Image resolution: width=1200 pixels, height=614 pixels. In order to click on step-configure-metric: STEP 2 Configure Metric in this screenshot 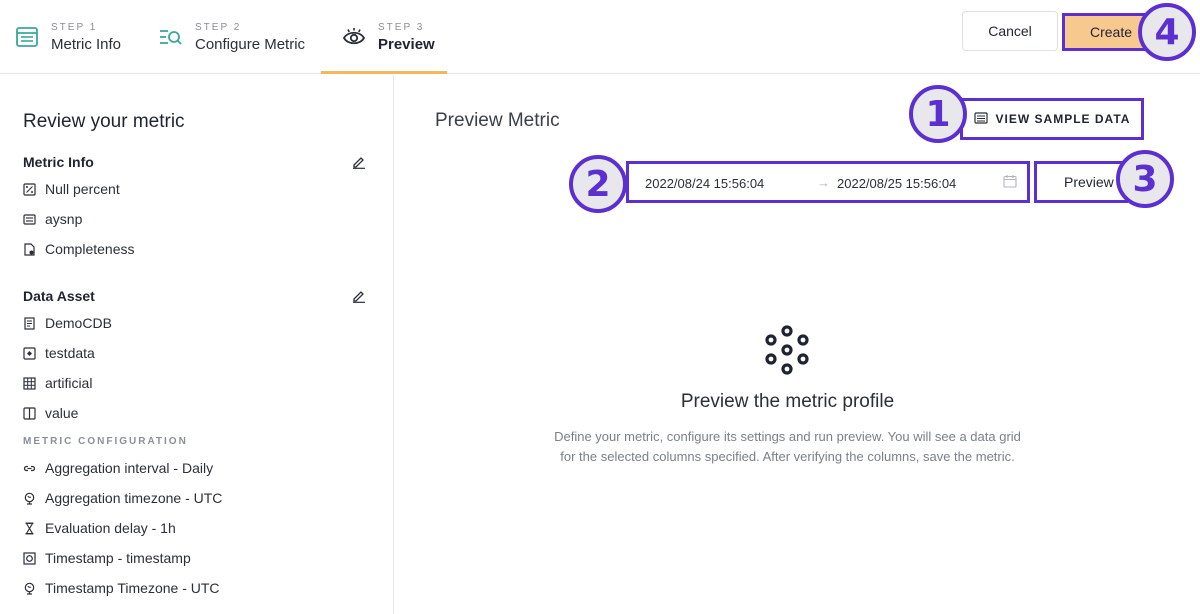, I will do `click(232, 37)`.